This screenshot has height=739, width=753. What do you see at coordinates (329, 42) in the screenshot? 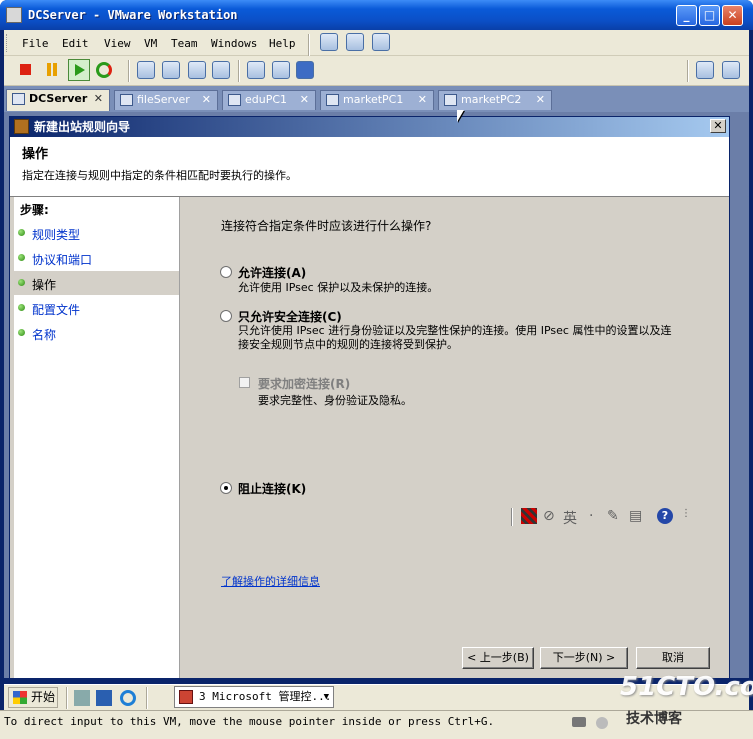
I see `snapshot-icon` at bounding box center [329, 42].